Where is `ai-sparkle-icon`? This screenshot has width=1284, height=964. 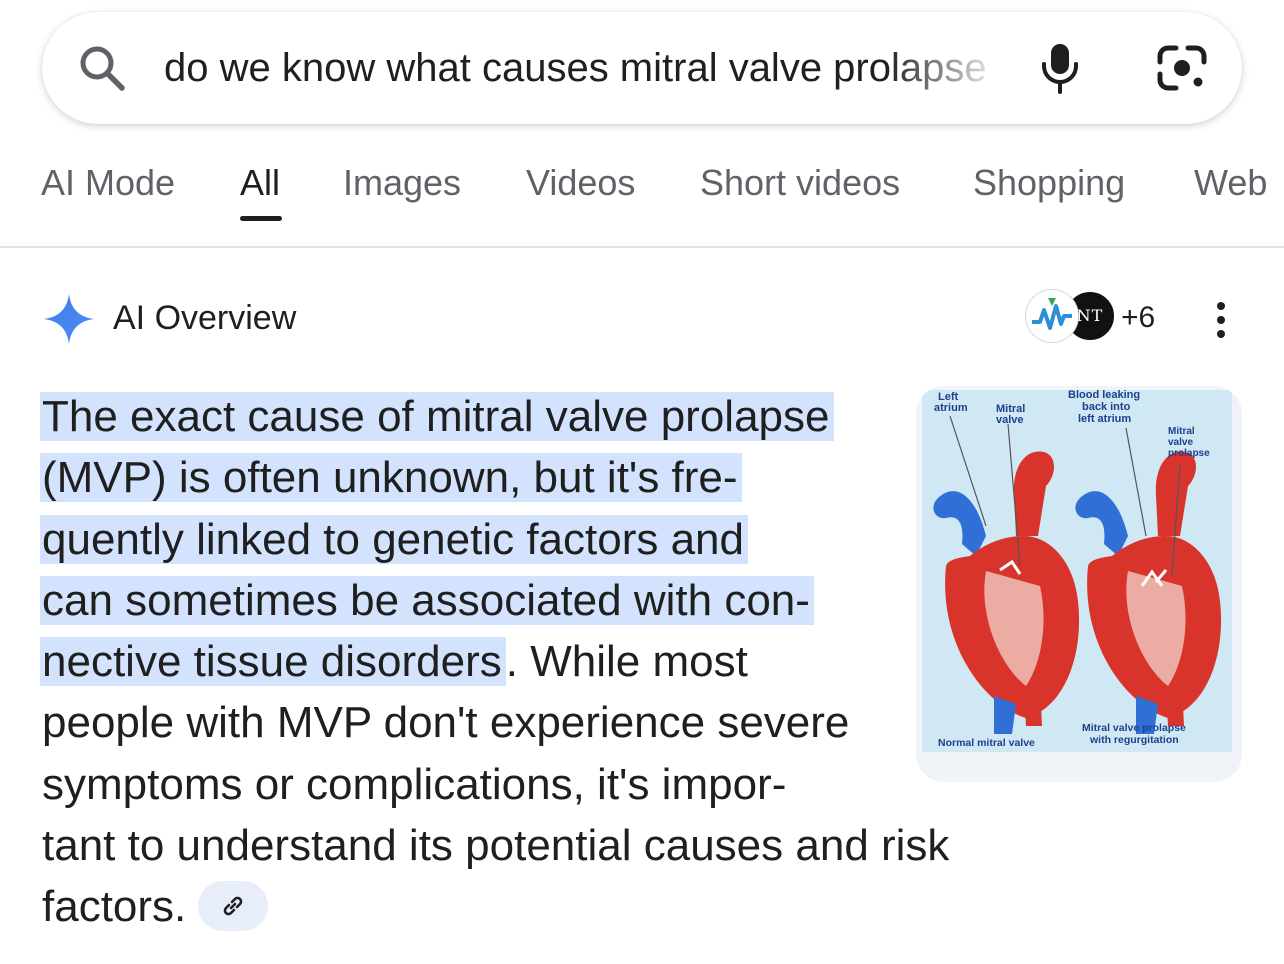 ai-sparkle-icon is located at coordinates (69, 319).